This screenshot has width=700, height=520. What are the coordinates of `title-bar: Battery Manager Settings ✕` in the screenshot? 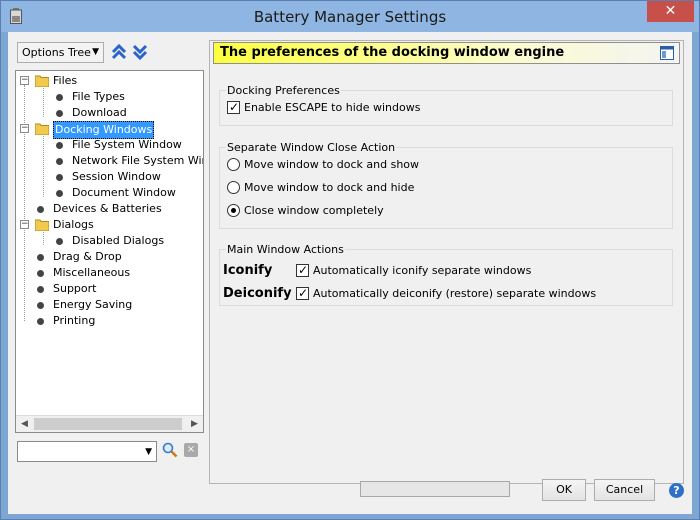 It's located at (350, 16).